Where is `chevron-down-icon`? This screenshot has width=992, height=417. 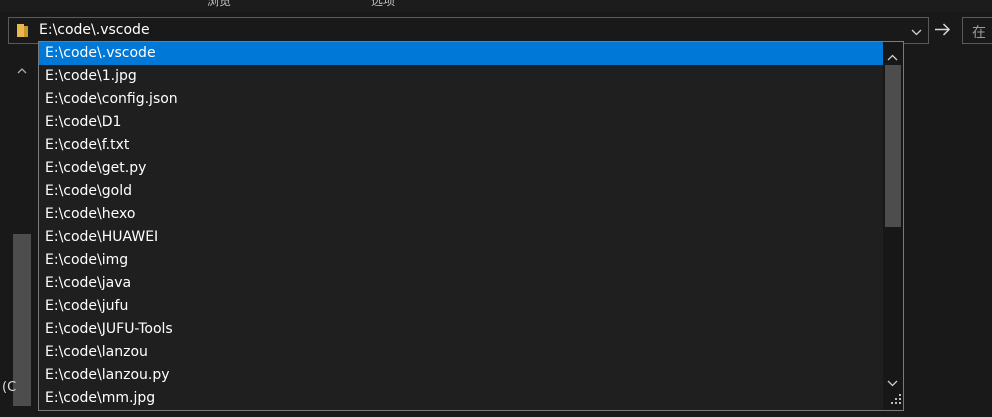
chevron-down-icon is located at coordinates (916, 30).